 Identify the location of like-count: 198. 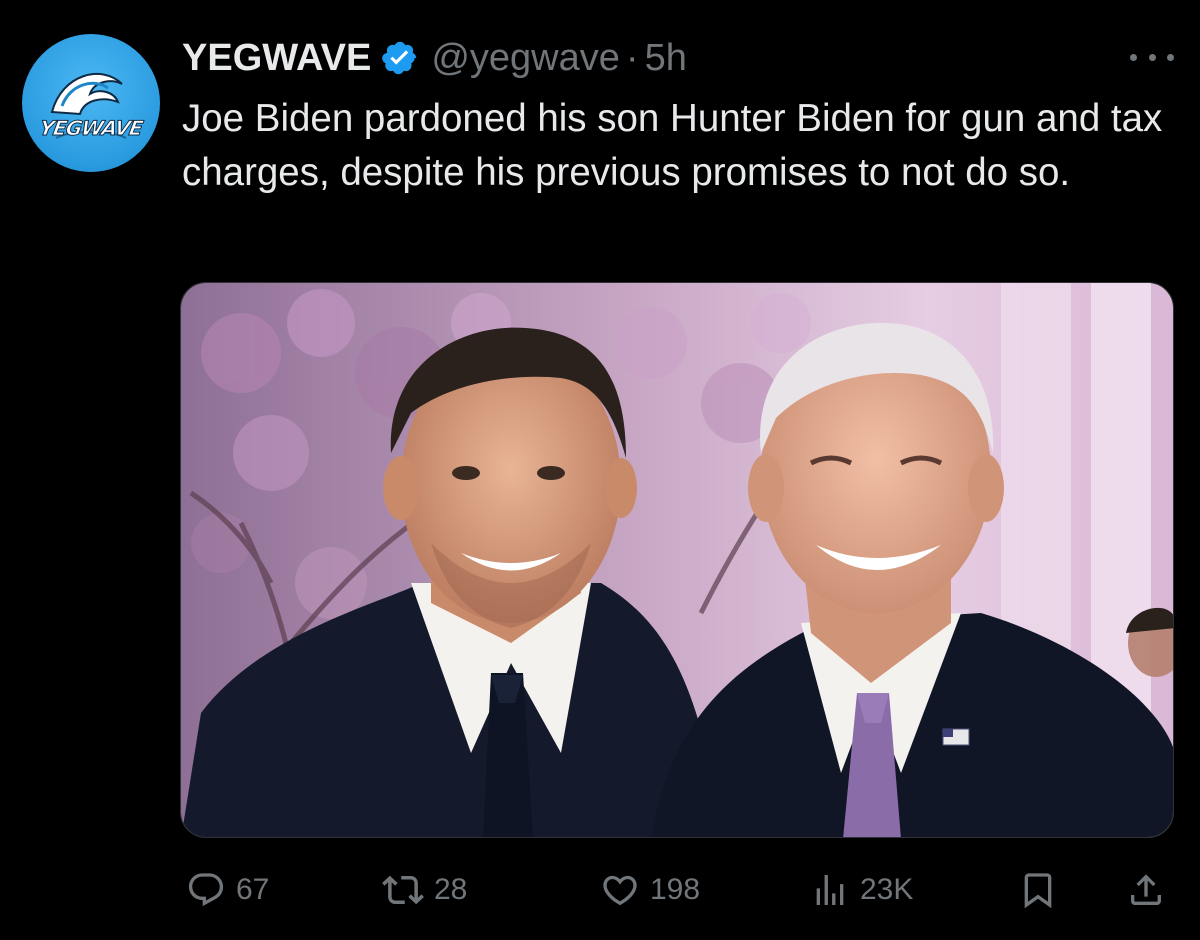
(675, 889).